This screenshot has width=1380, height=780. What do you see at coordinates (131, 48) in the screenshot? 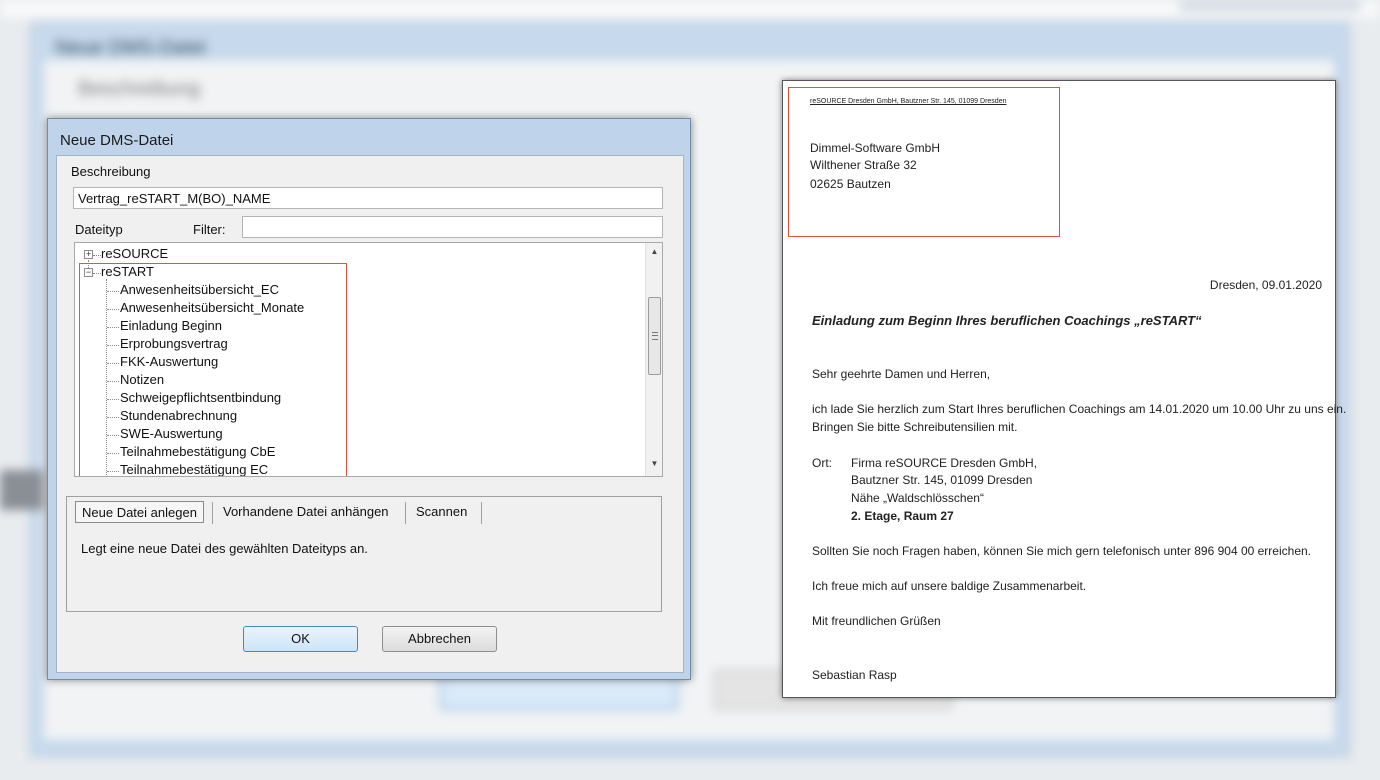
I see `bg-window-title: Neue DMS-Datei` at bounding box center [131, 48].